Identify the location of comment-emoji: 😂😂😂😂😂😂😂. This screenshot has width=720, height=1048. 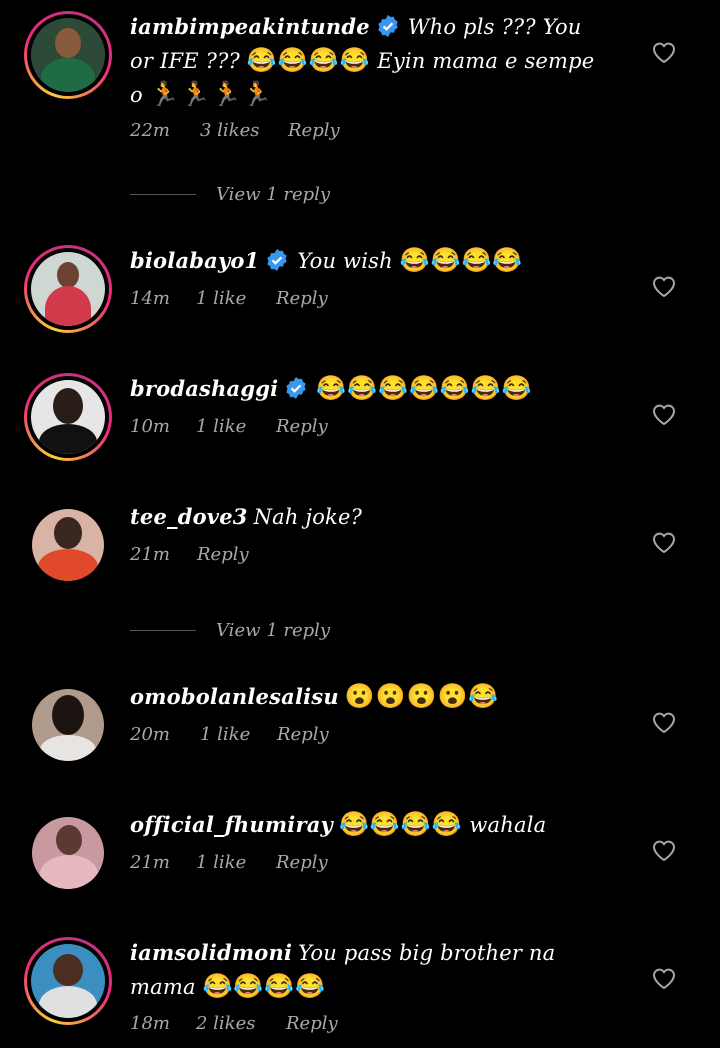
(424, 388).